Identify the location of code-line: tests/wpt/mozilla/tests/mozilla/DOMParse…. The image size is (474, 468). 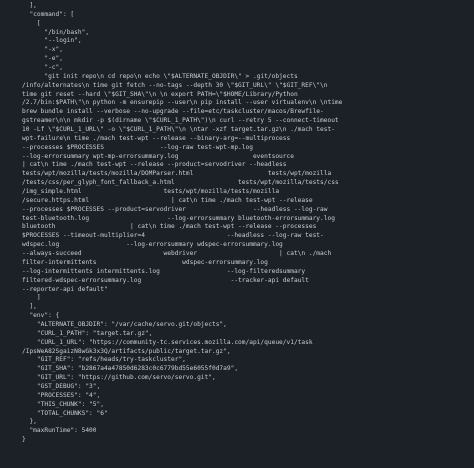
(177, 174).